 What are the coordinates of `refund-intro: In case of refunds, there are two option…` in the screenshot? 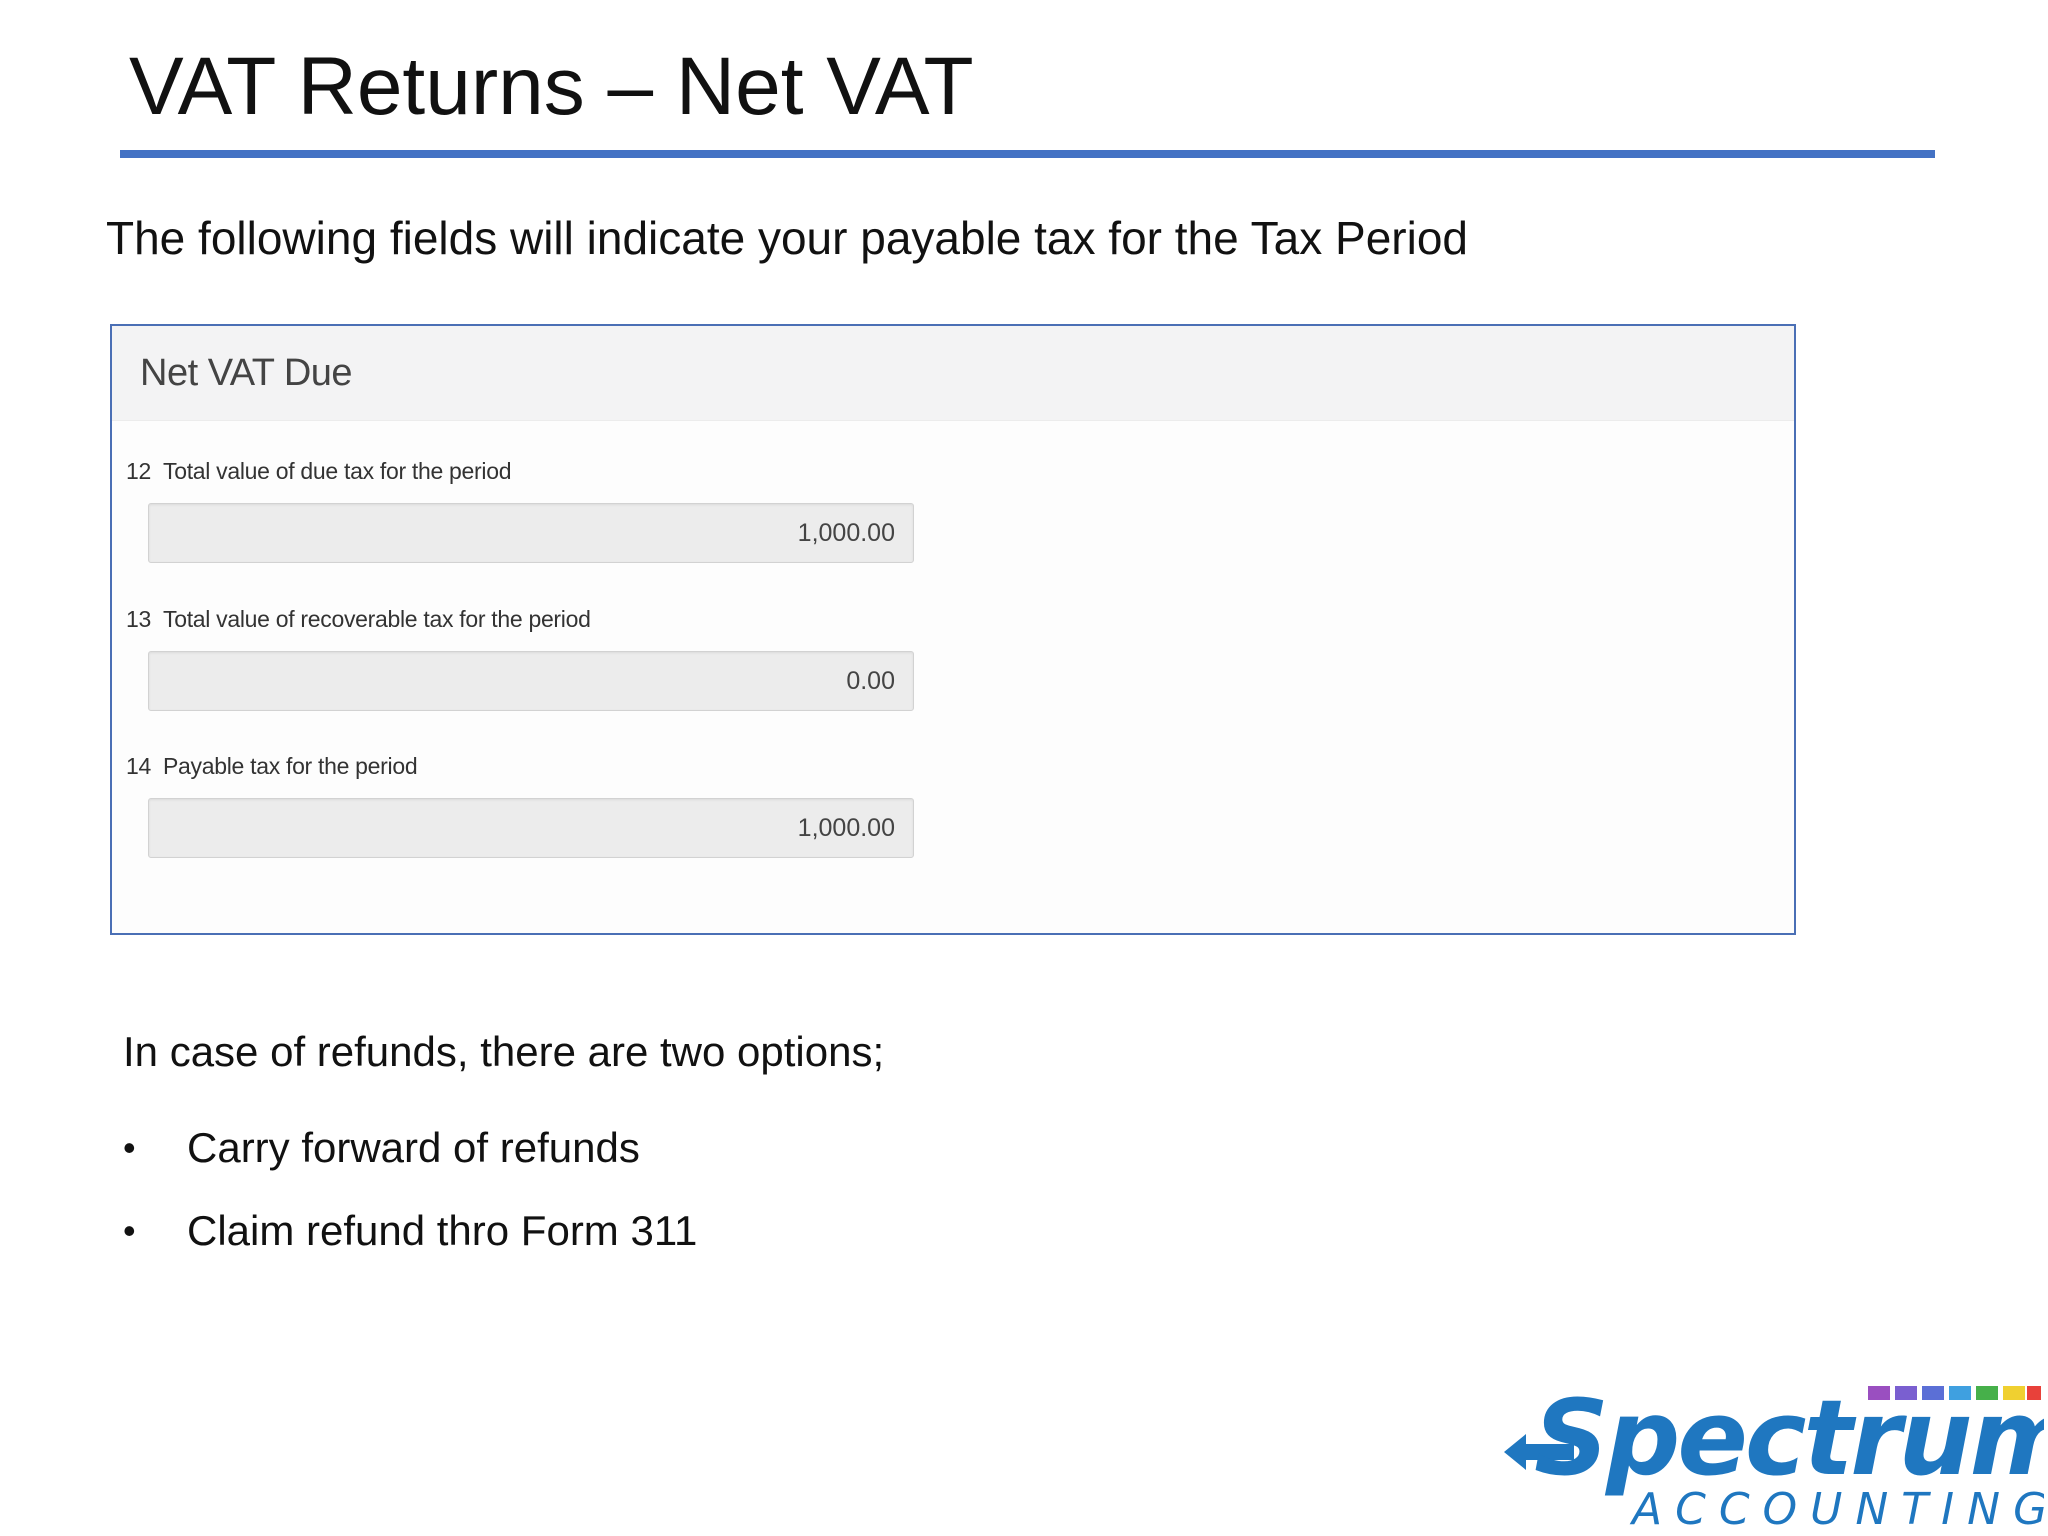 It's located at (504, 1051).